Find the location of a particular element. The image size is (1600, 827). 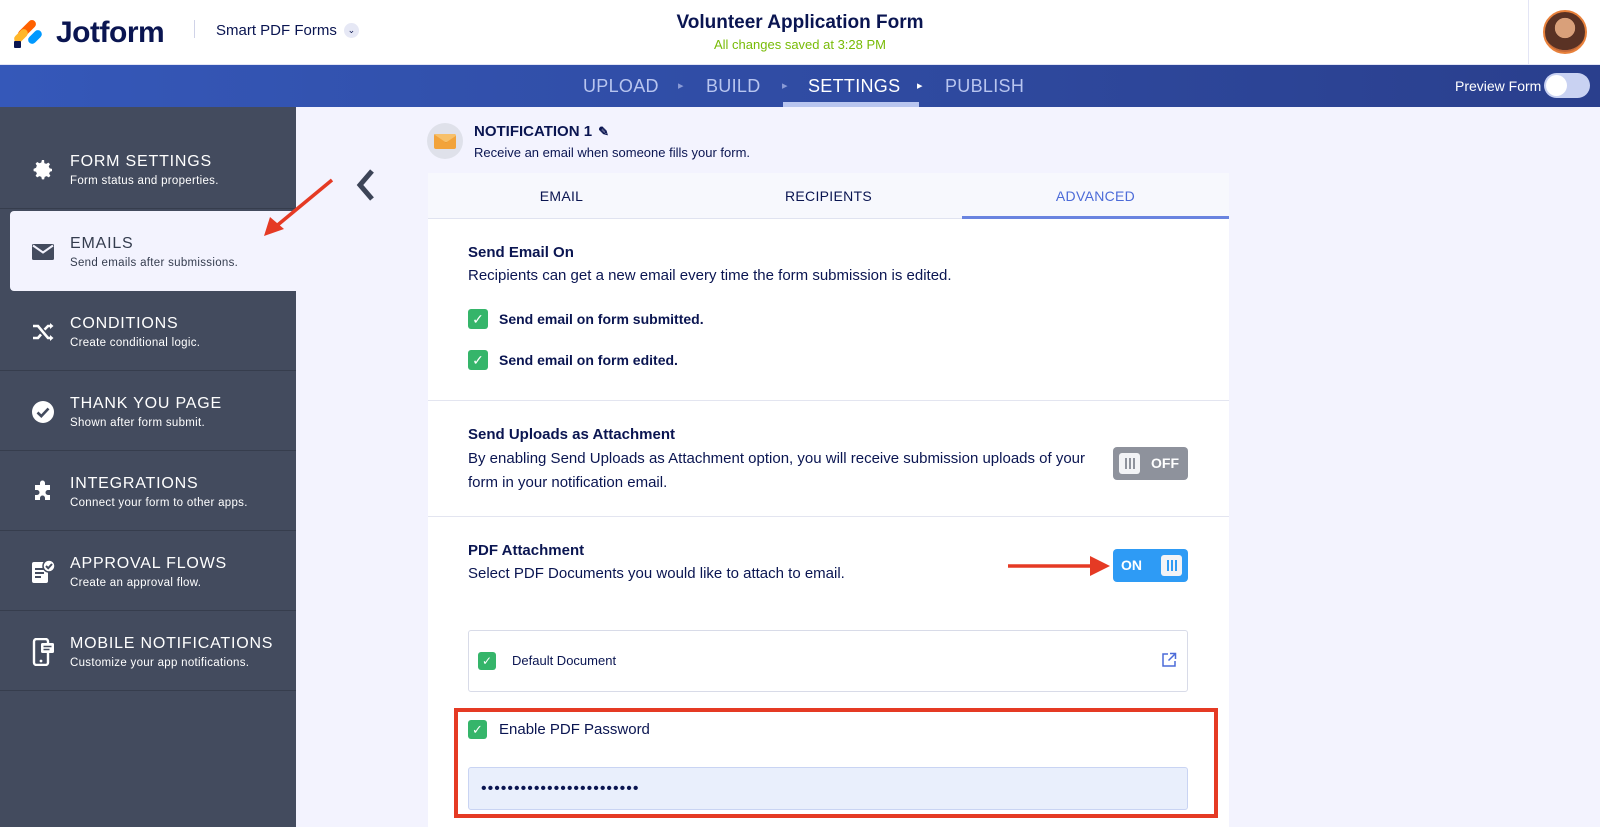

enable-pdf-password-label: Enable PDF Password is located at coordinates (574, 729).